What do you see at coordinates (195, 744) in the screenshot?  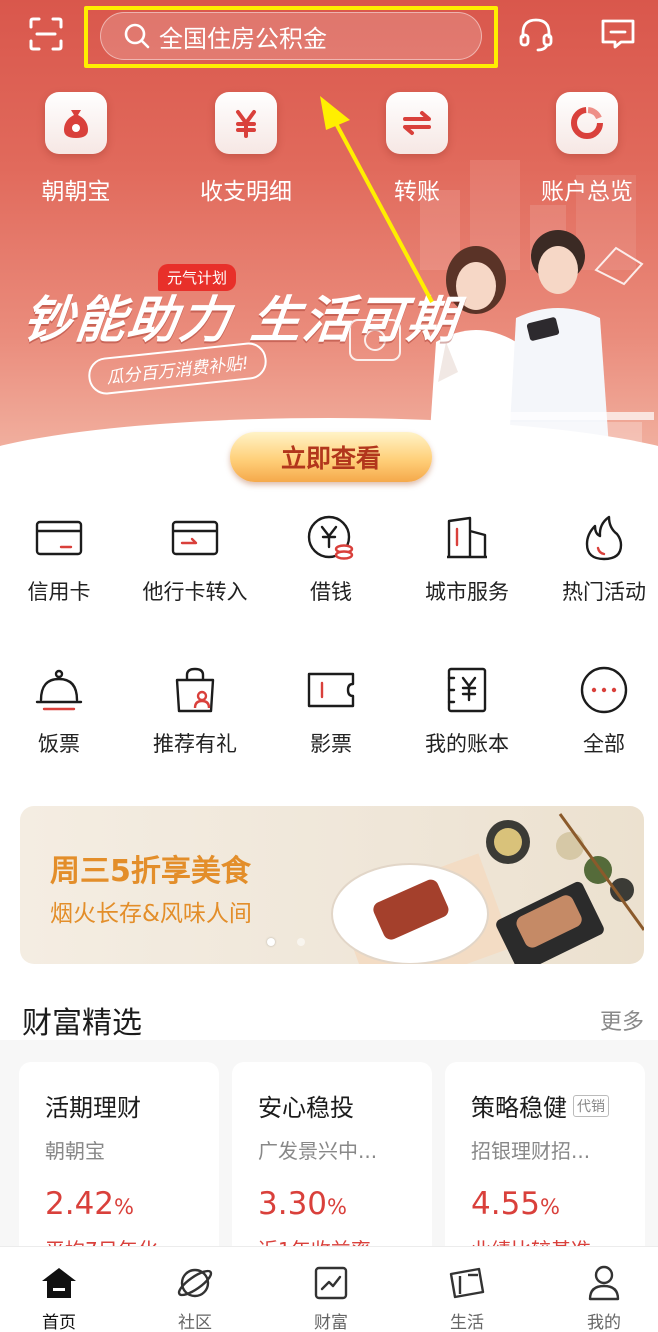 I see `grid-label: 推荐有礼` at bounding box center [195, 744].